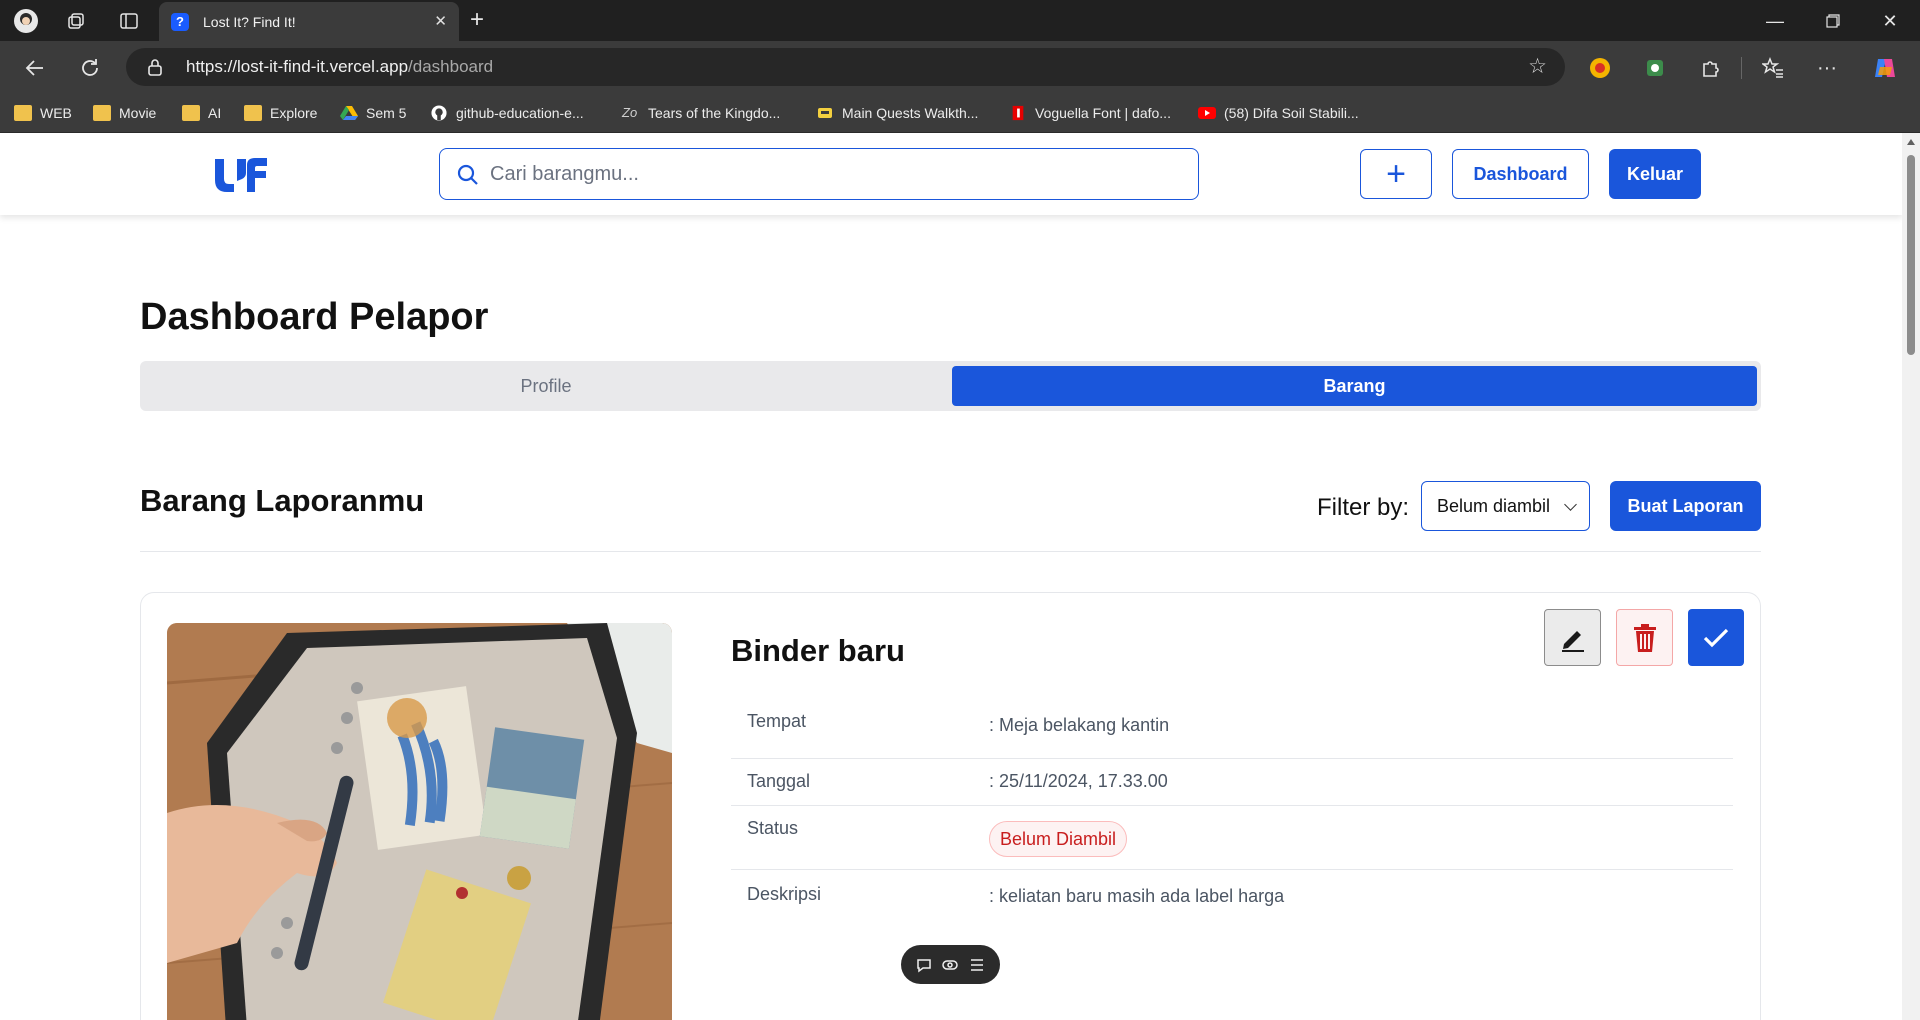 The width and height of the screenshot is (1920, 1020). What do you see at coordinates (1232, 838) in the screenshot?
I see `detail-row-status: Status Belum Diambil` at bounding box center [1232, 838].